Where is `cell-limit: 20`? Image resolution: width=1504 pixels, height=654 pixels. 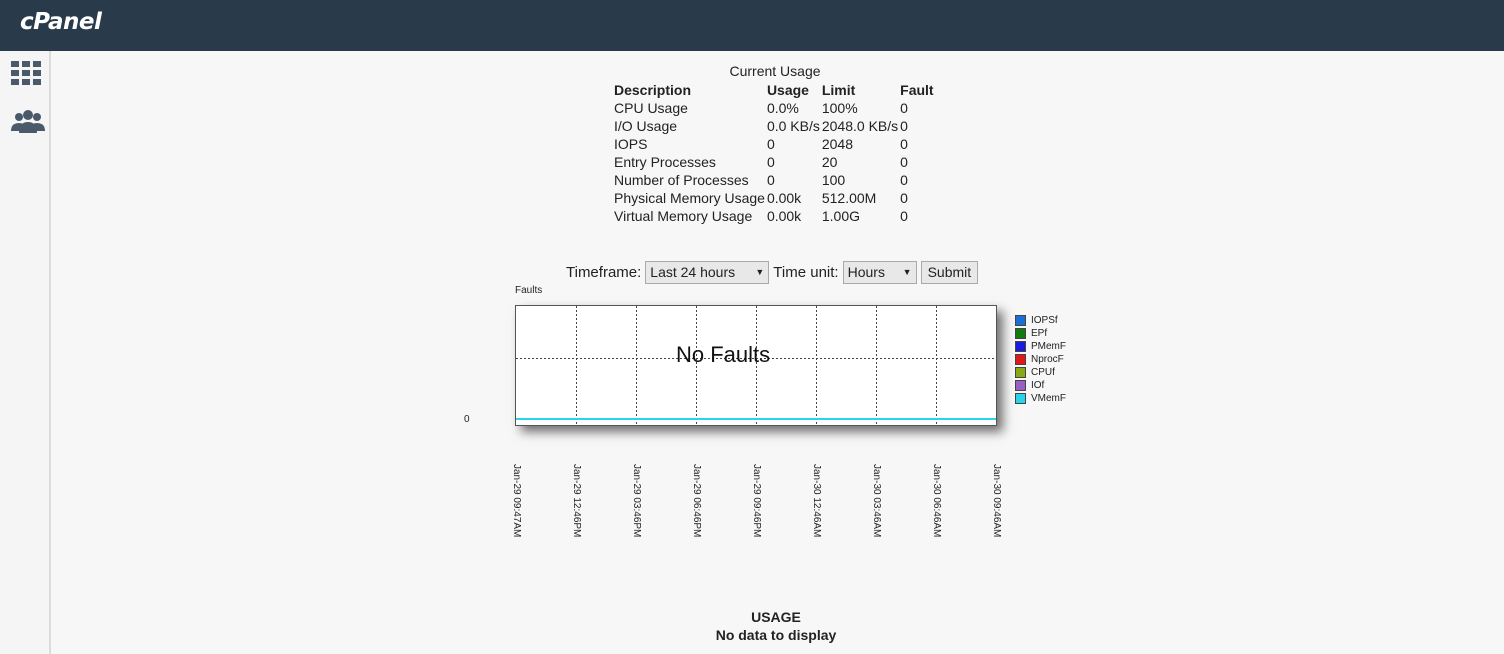
cell-limit: 20 is located at coordinates (829, 162).